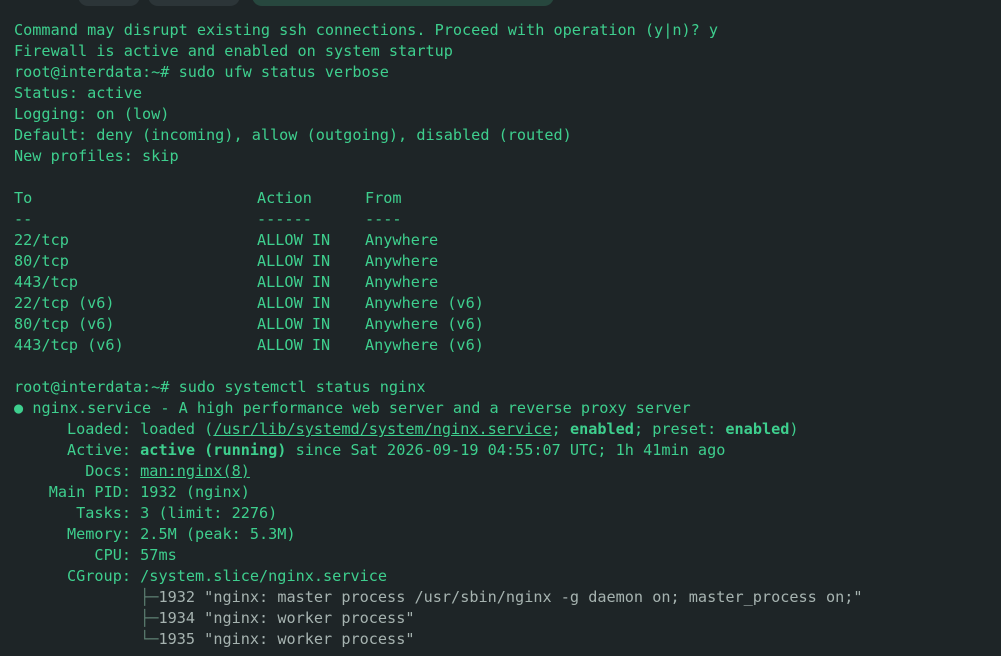 This screenshot has width=1001, height=656. What do you see at coordinates (601, 429) in the screenshot?
I see `enabled-state: enabled` at bounding box center [601, 429].